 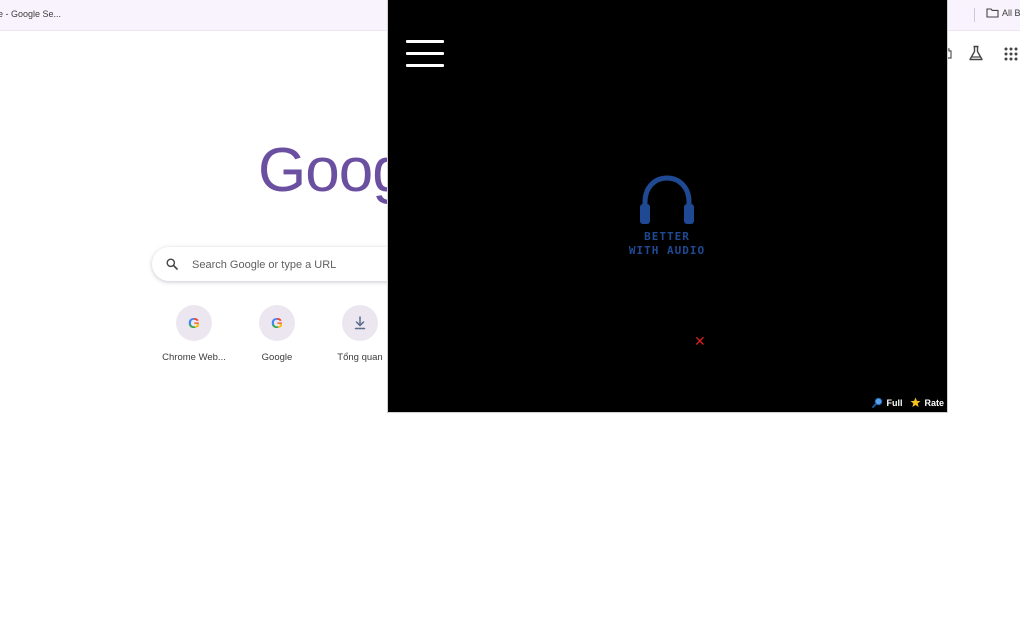 I want to click on google-logo: Goog, so click(x=332, y=170).